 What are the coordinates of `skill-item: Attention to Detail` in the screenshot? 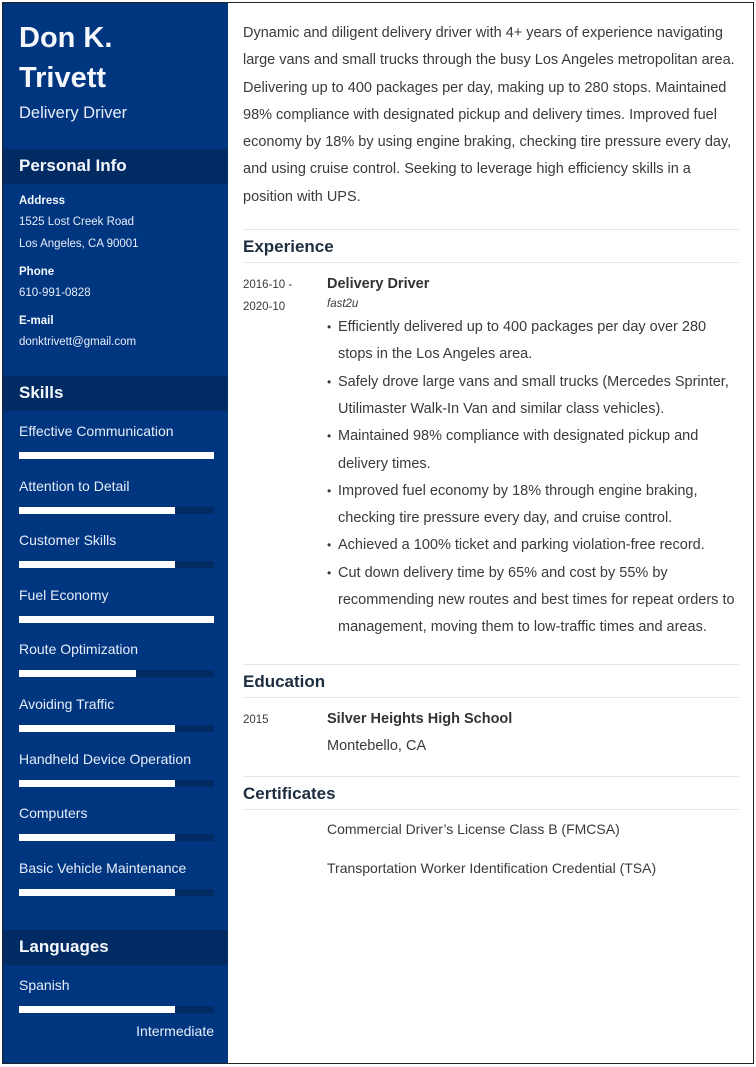 It's located at (116, 505).